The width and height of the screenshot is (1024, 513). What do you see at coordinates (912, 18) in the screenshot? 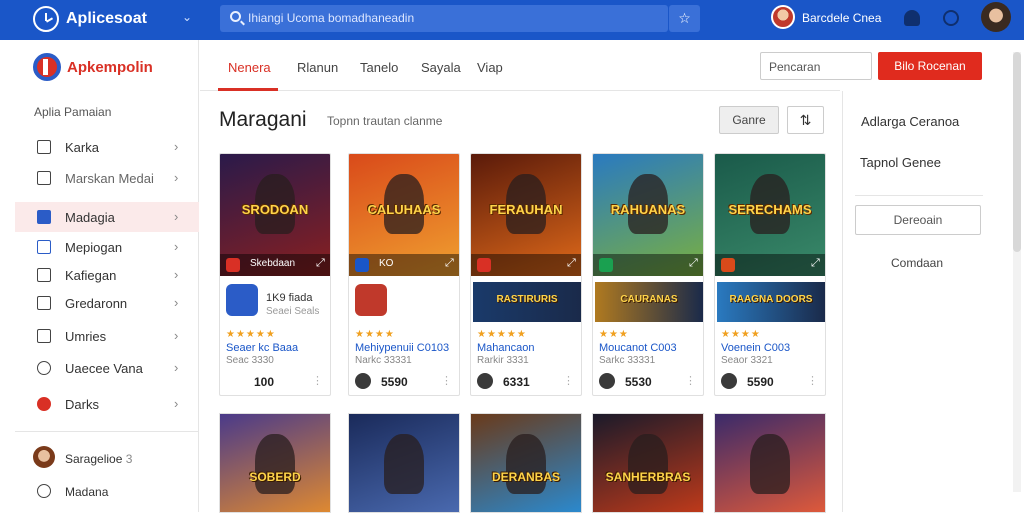
I see `bell-icon` at bounding box center [912, 18].